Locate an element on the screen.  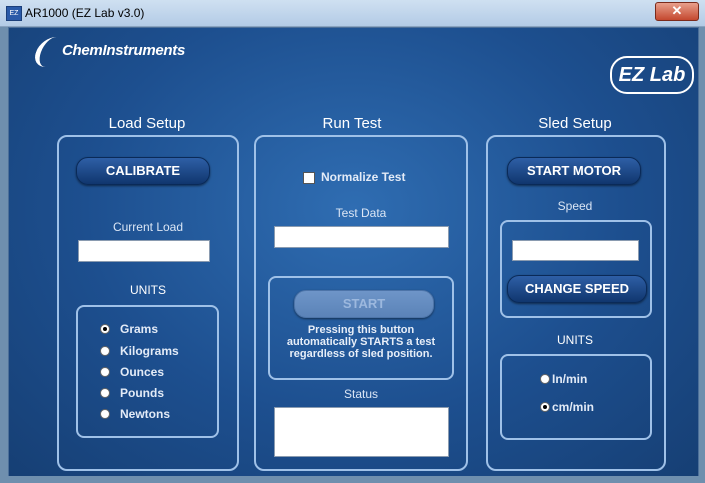
current-load-label: Current Load is located at coordinates (148, 227).